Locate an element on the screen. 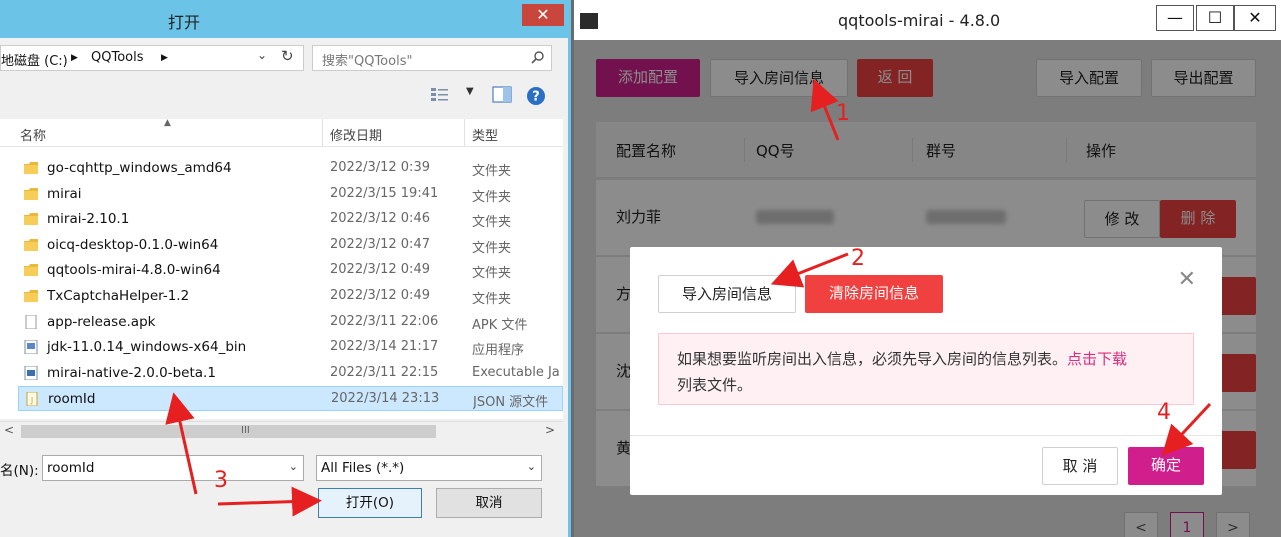 The width and height of the screenshot is (1281, 537). file-type: 应用程序 is located at coordinates (498, 351).